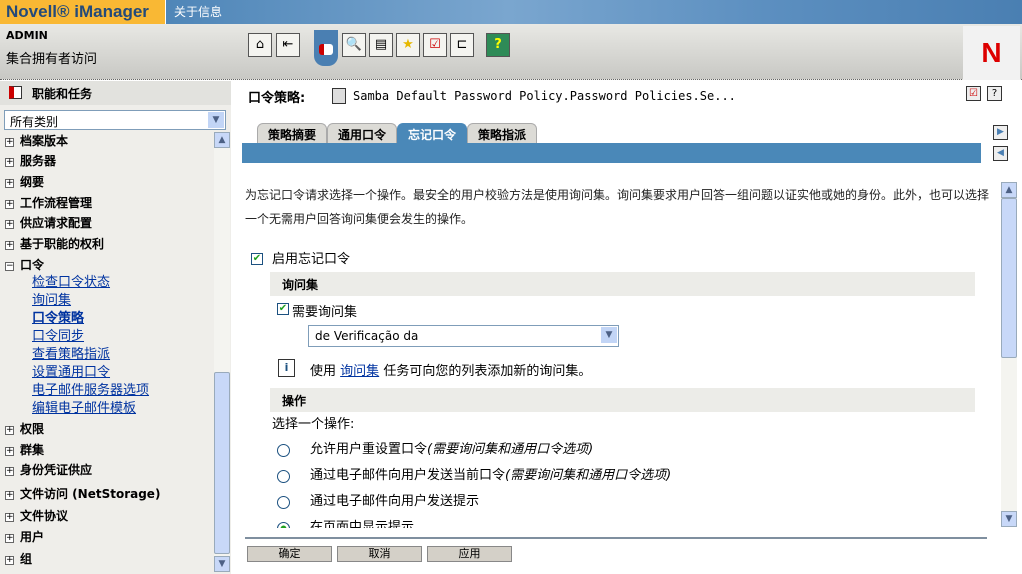  I want to click on tab-prev-icon: ◀, so click(1000, 153).